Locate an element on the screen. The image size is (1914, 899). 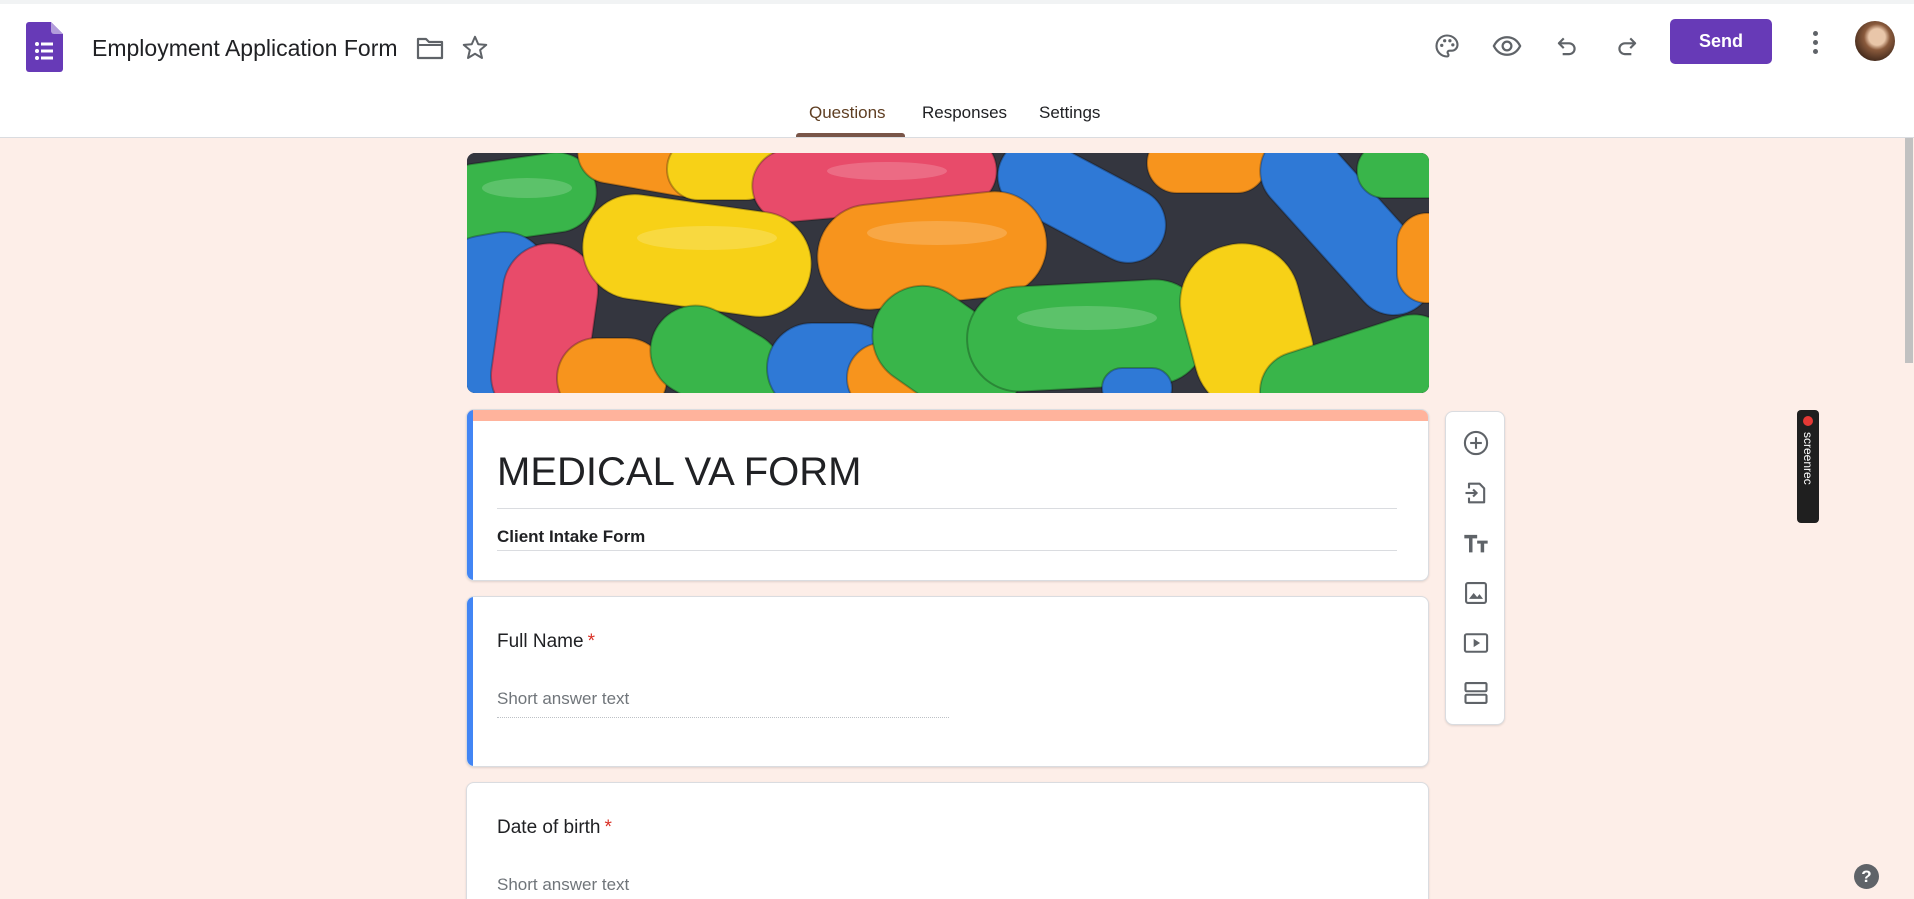
forms-app-icon is located at coordinates (44, 47).